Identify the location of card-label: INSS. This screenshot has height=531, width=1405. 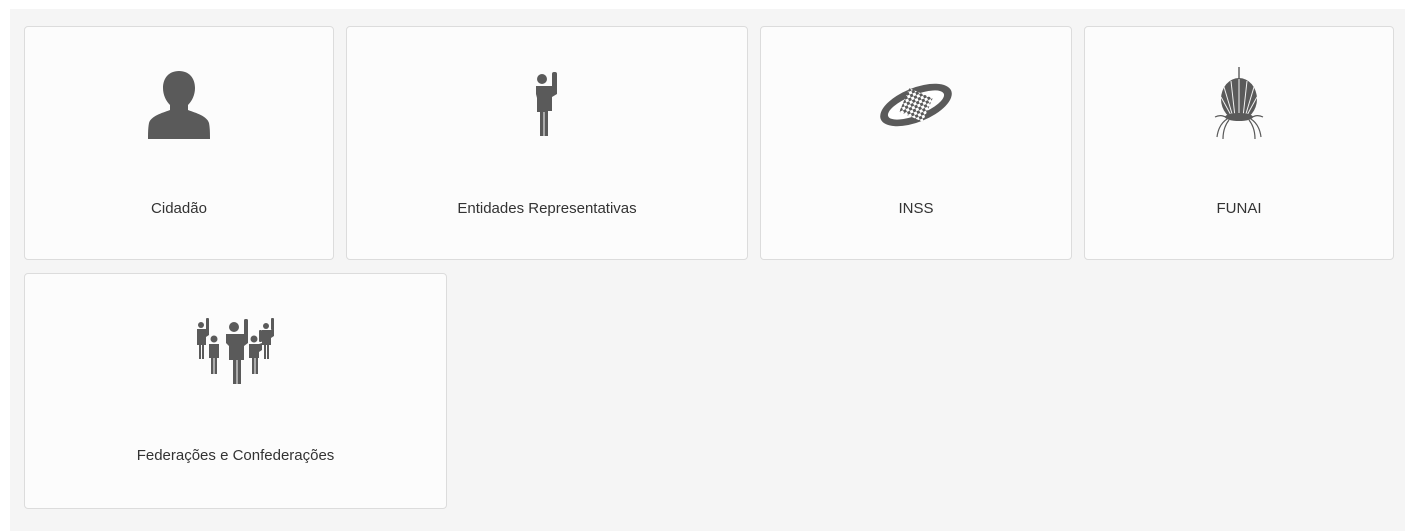
(916, 208).